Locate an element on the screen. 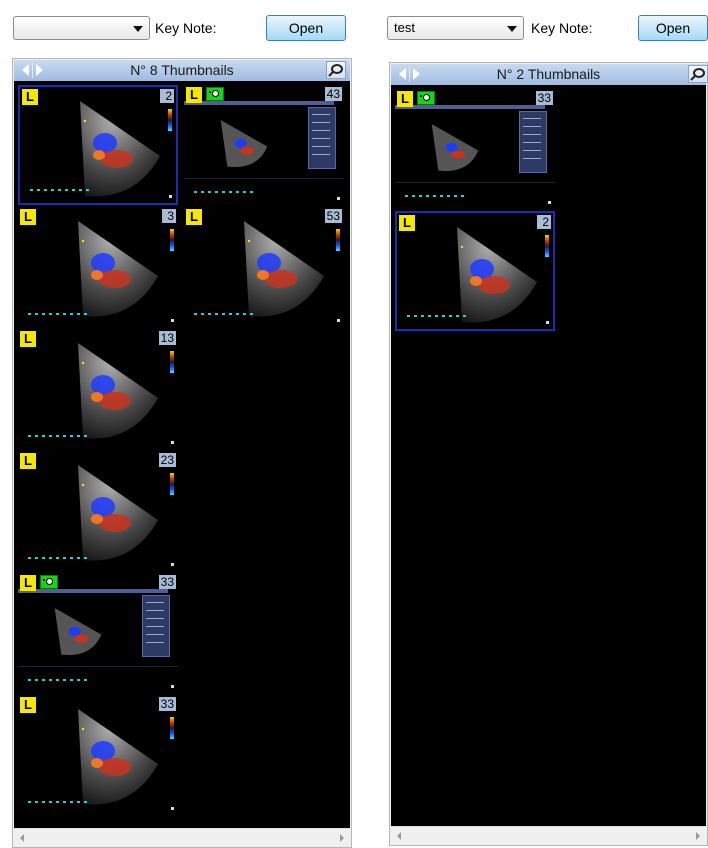 The width and height of the screenshot is (708, 848). thumbnail: L3 is located at coordinates (98, 267).